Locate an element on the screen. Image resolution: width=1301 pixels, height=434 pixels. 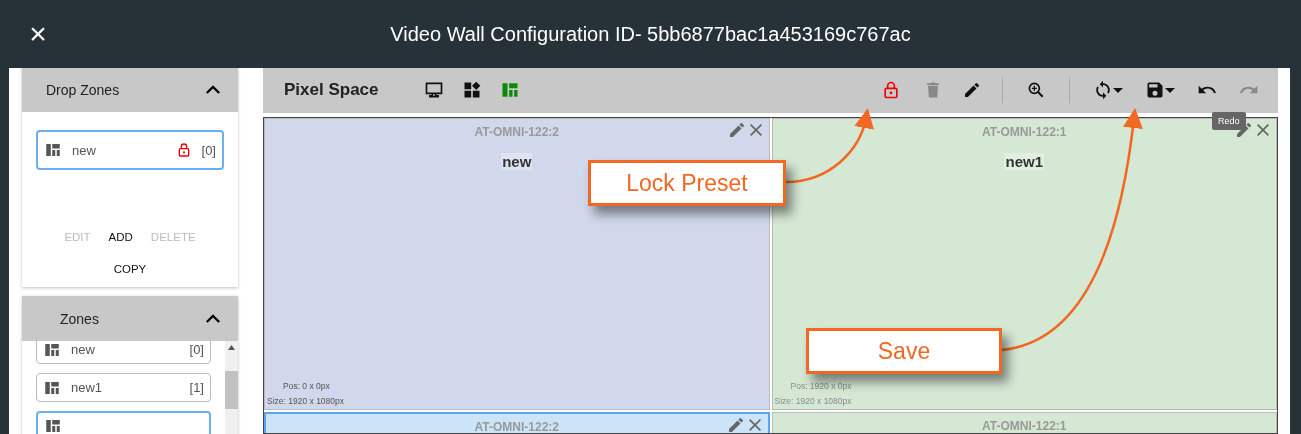
zone-item is located at coordinates (123, 422).